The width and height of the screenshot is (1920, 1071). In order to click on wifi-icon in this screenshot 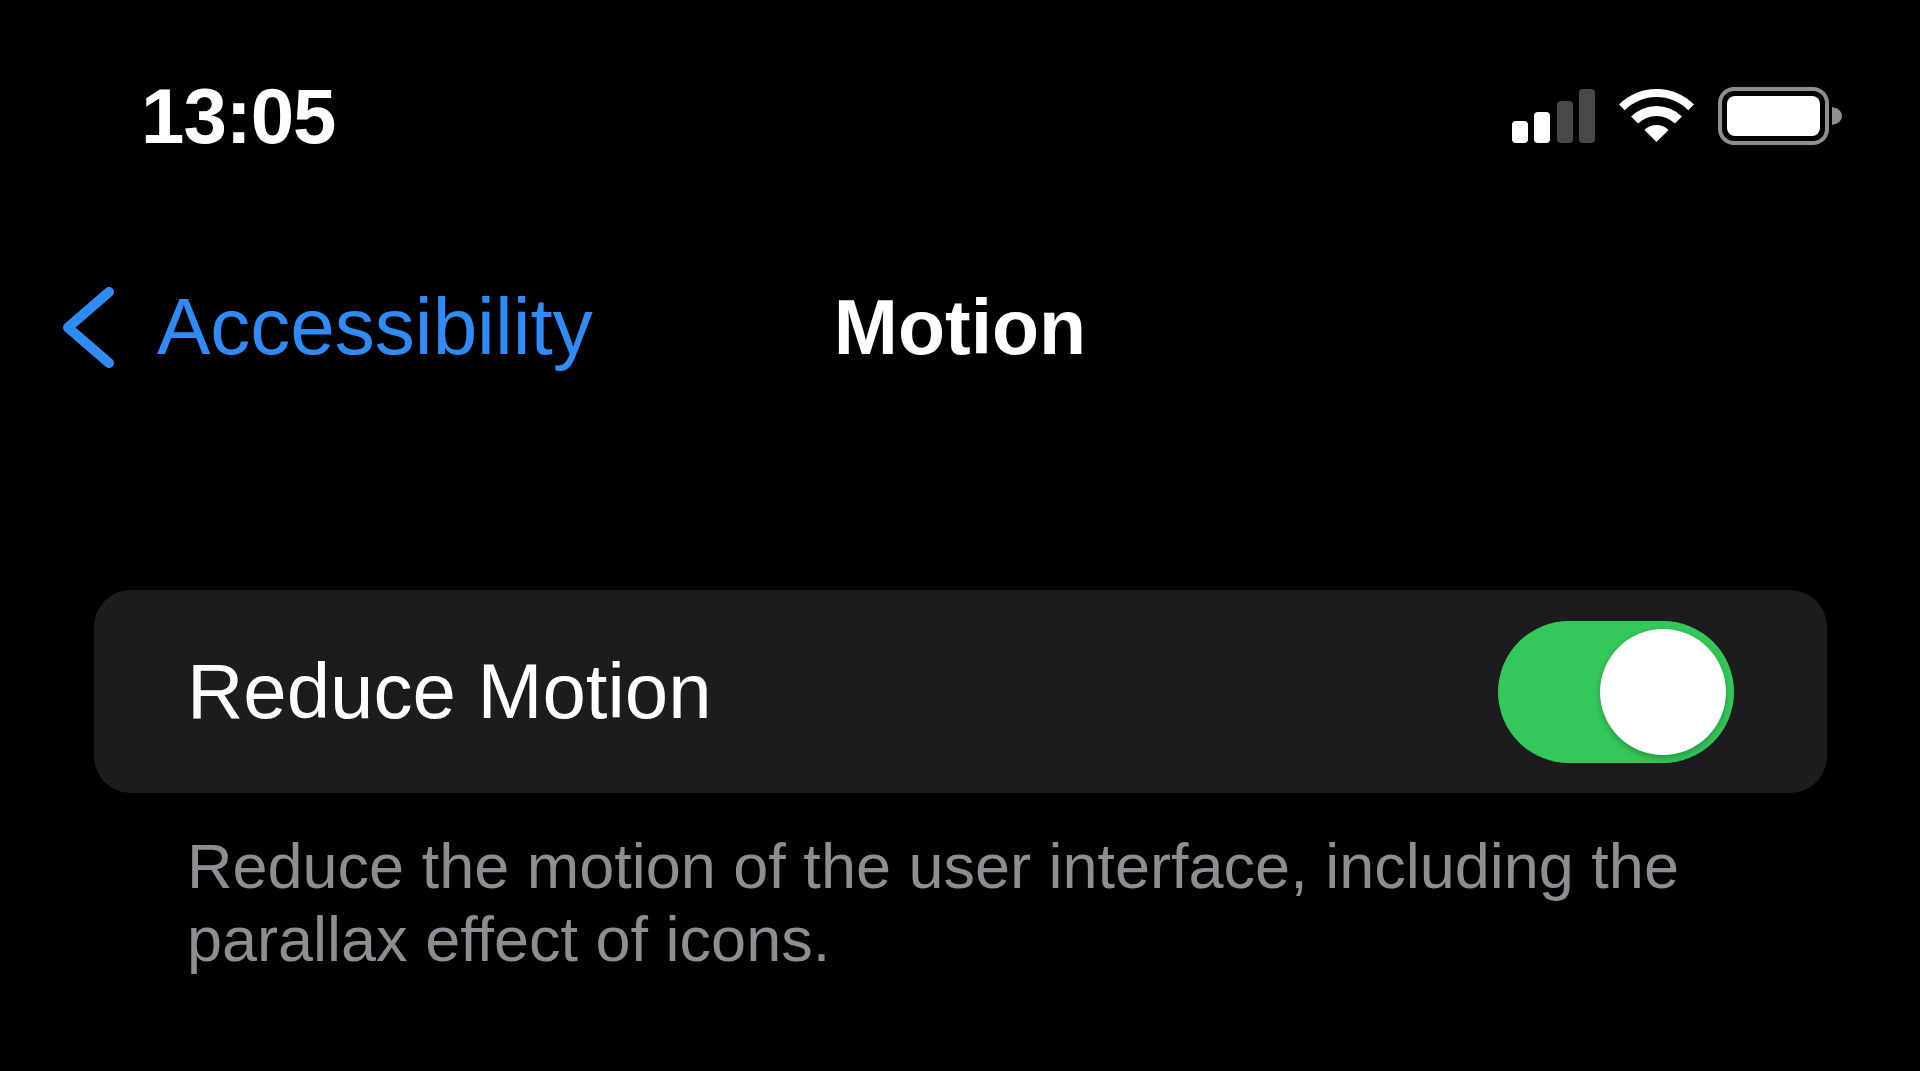, I will do `click(1656, 116)`.